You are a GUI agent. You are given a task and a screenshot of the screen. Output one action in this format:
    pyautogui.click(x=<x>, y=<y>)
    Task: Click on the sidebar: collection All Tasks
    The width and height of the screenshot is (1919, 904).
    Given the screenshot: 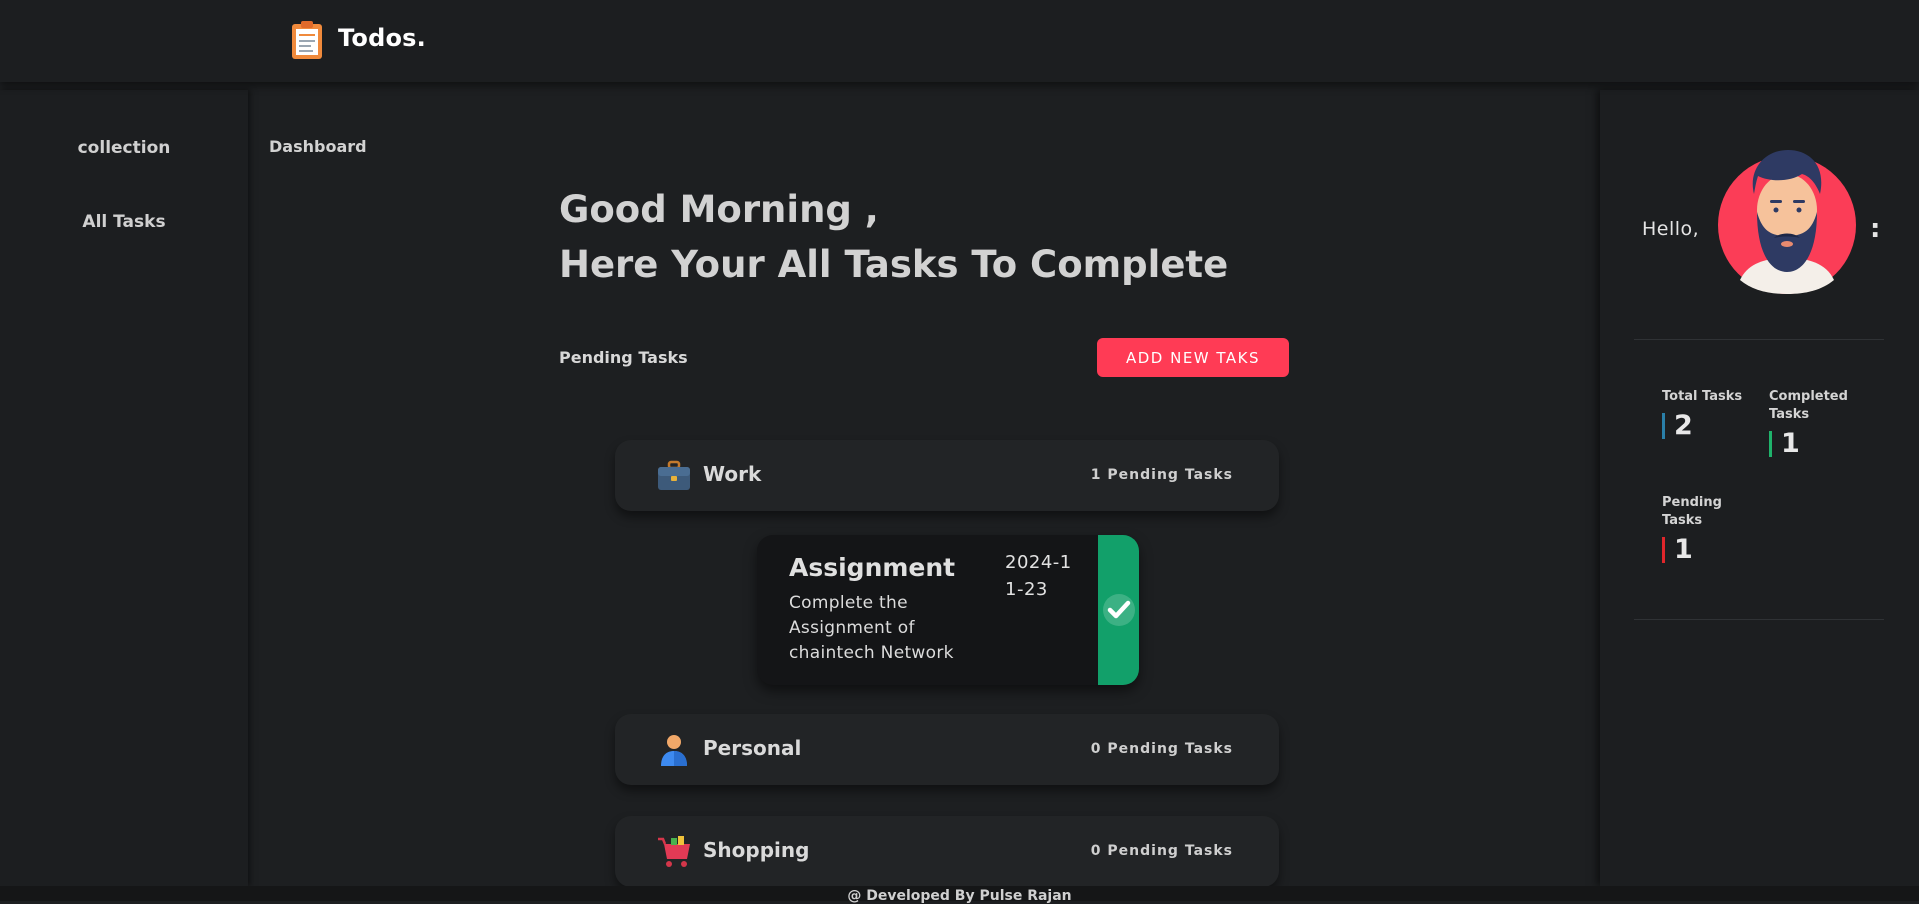 What is the action you would take?
    pyautogui.click(x=124, y=488)
    